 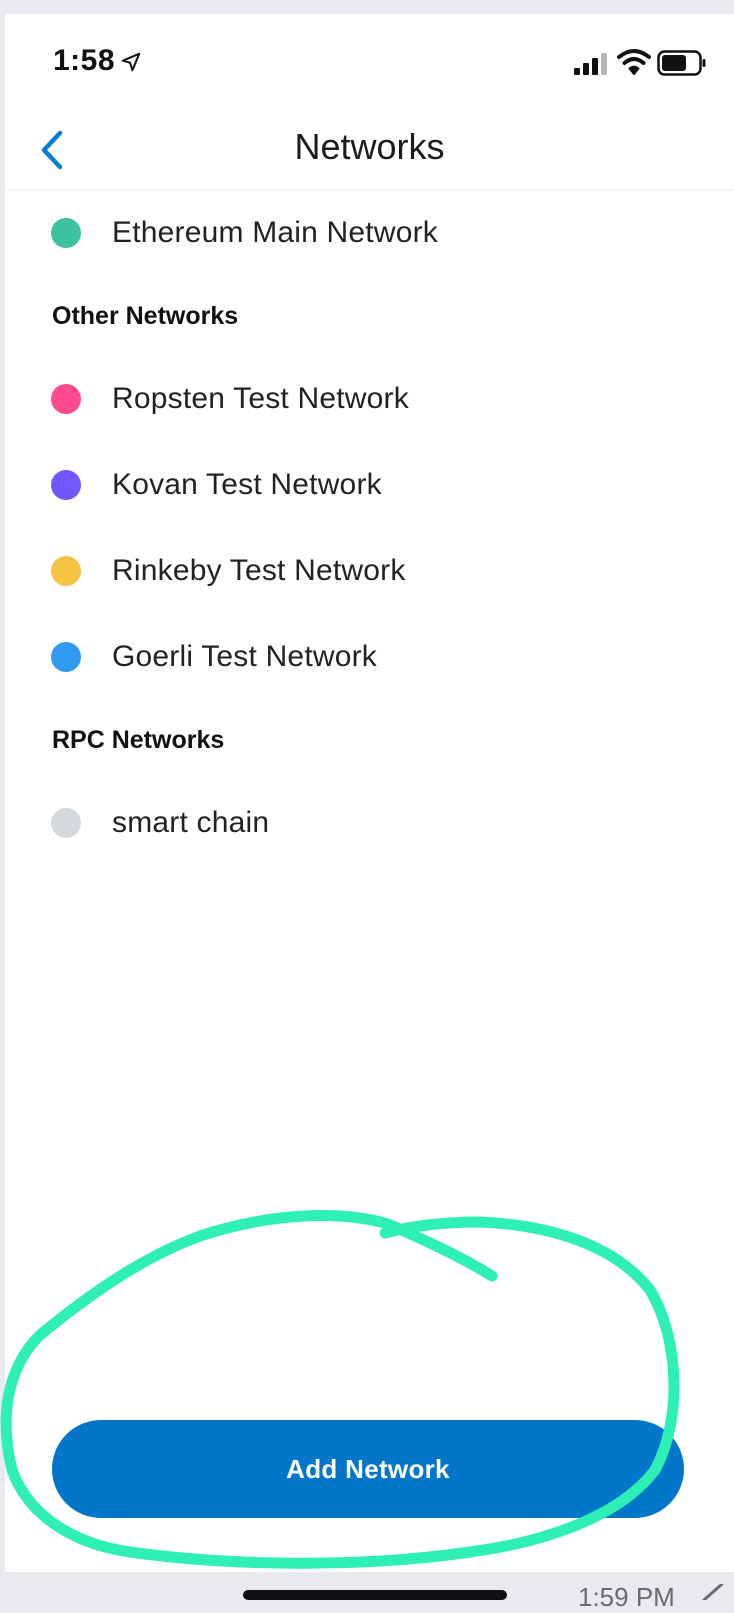 I want to click on network-item-kovan: Kovan Test Network, so click(x=369, y=485).